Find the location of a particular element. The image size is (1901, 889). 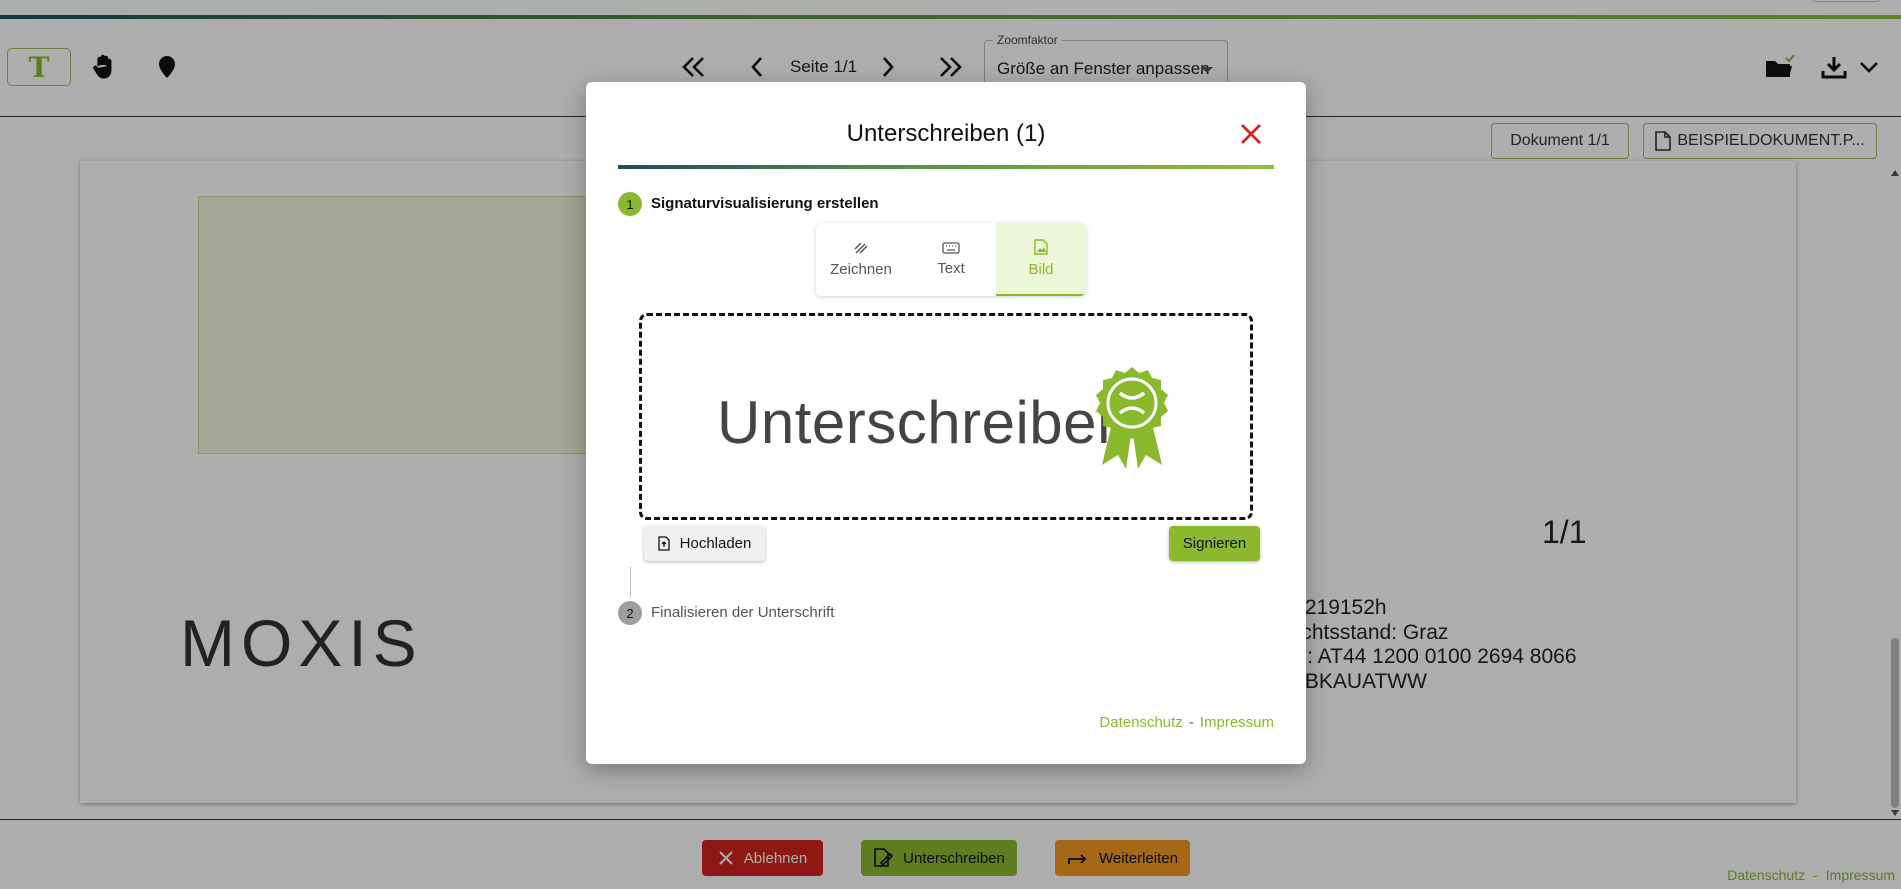

upload-file-icon is located at coordinates (663, 543).